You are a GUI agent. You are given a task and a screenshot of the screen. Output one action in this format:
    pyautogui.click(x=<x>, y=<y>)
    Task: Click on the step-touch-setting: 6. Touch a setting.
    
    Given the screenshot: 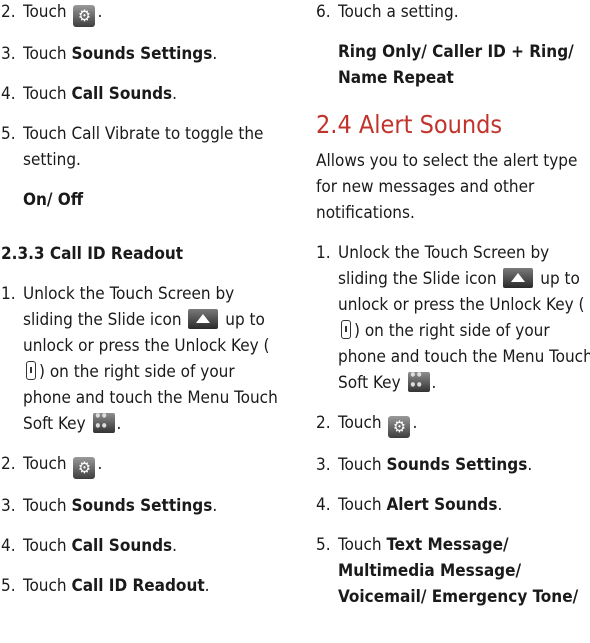 What is the action you would take?
    pyautogui.click(x=453, y=12)
    